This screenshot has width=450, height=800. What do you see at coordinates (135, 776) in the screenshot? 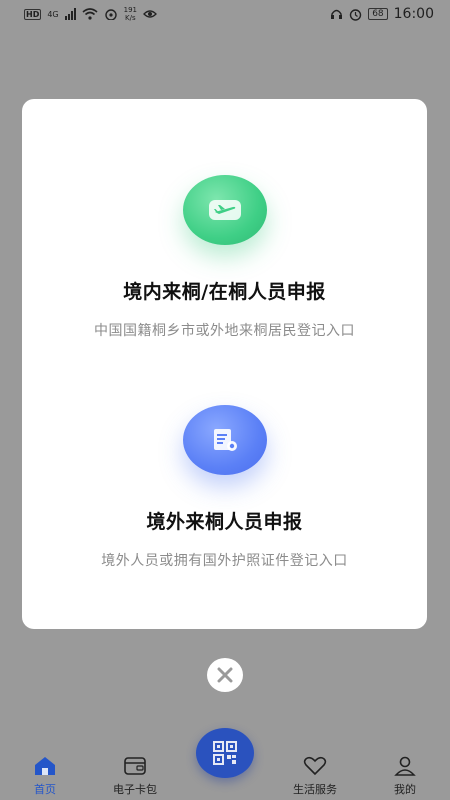
I see `tab-card-wallet: 电子卡包` at bounding box center [135, 776].